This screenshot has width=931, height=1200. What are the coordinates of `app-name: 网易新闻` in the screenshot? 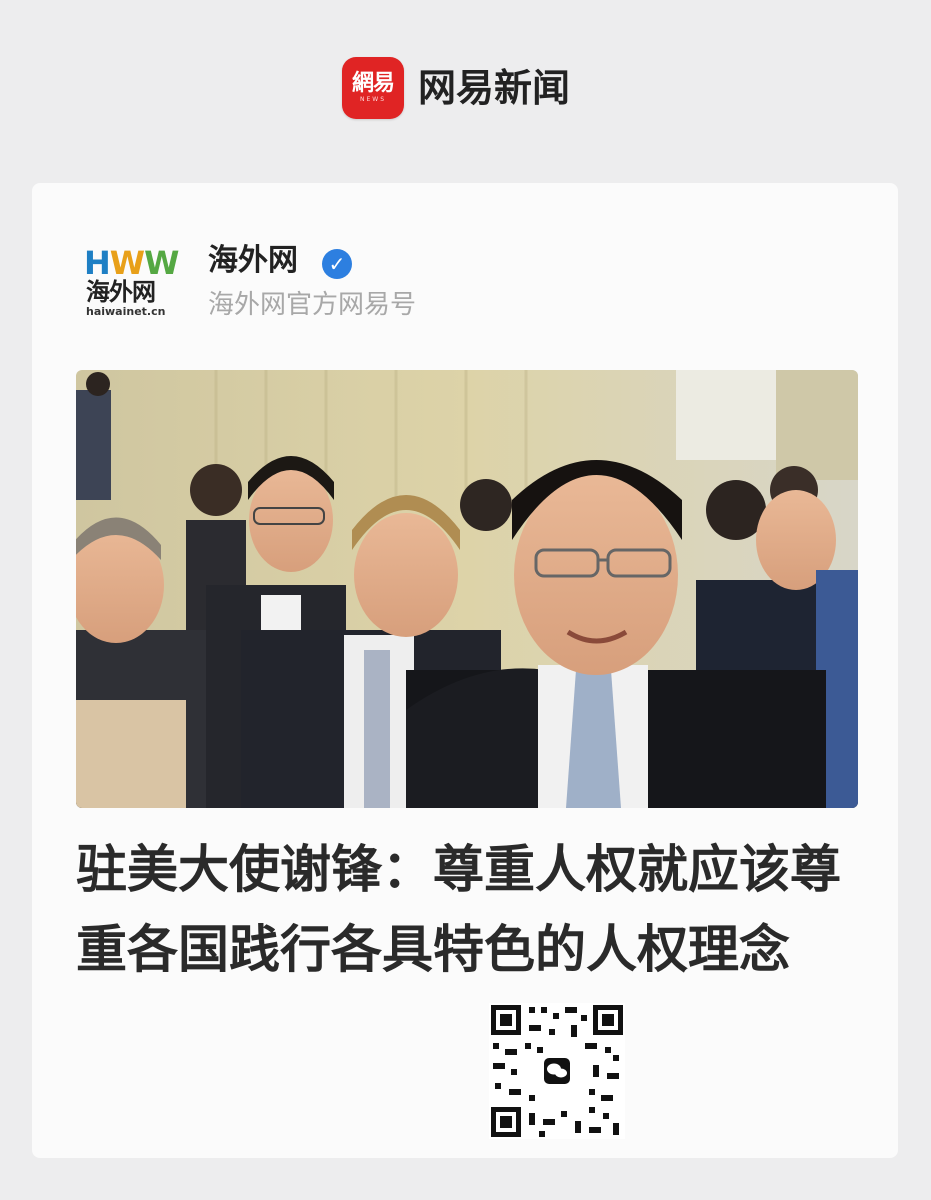 It's located at (494, 88).